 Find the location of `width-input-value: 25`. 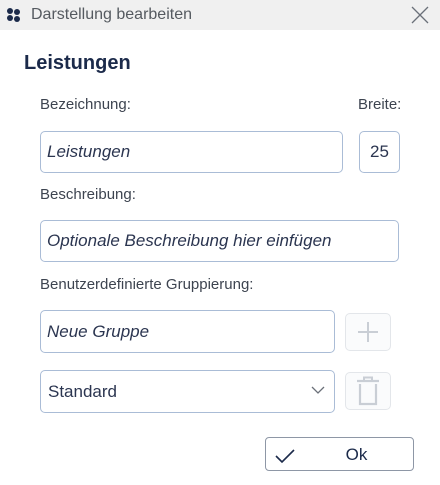

width-input-value: 25 is located at coordinates (379, 151).